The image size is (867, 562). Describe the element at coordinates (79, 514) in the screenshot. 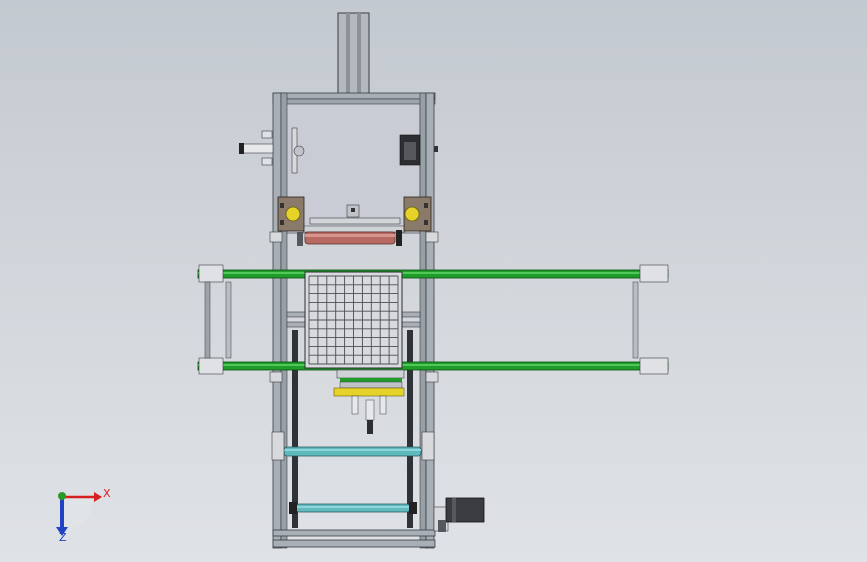

I see `coordinate-triad` at that location.